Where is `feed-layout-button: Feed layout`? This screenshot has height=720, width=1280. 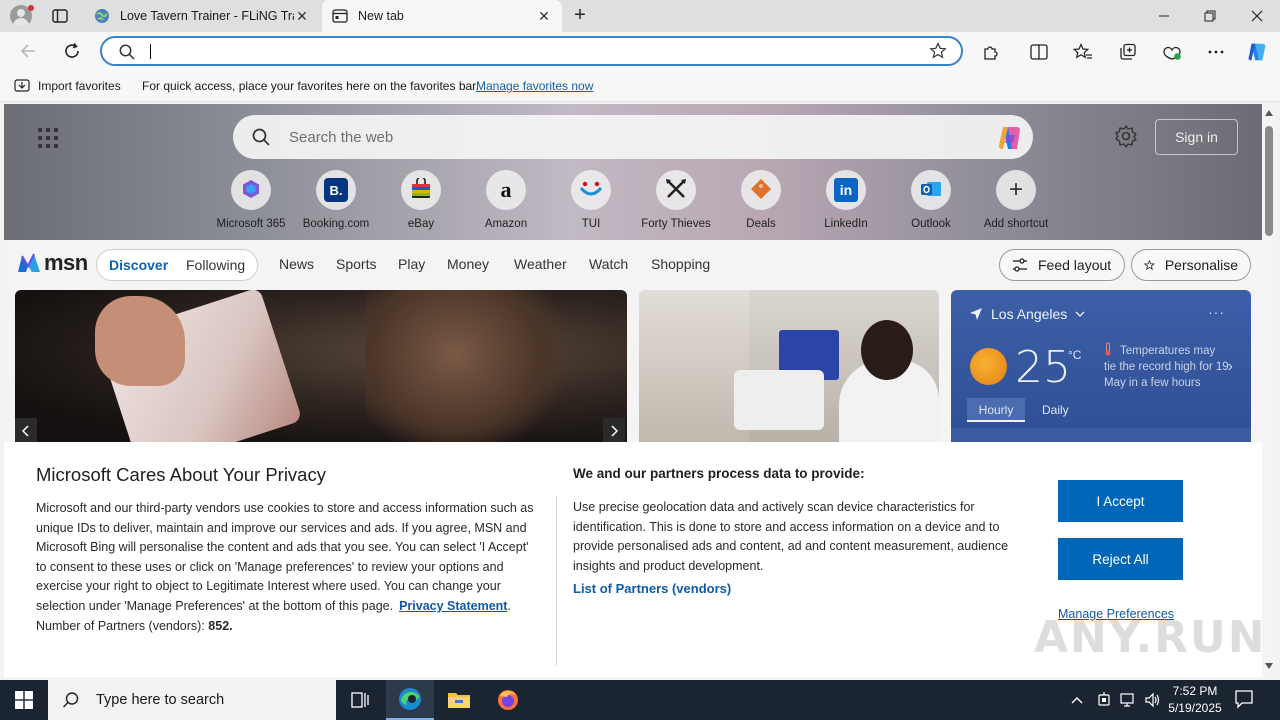 feed-layout-button: Feed layout is located at coordinates (1062, 265).